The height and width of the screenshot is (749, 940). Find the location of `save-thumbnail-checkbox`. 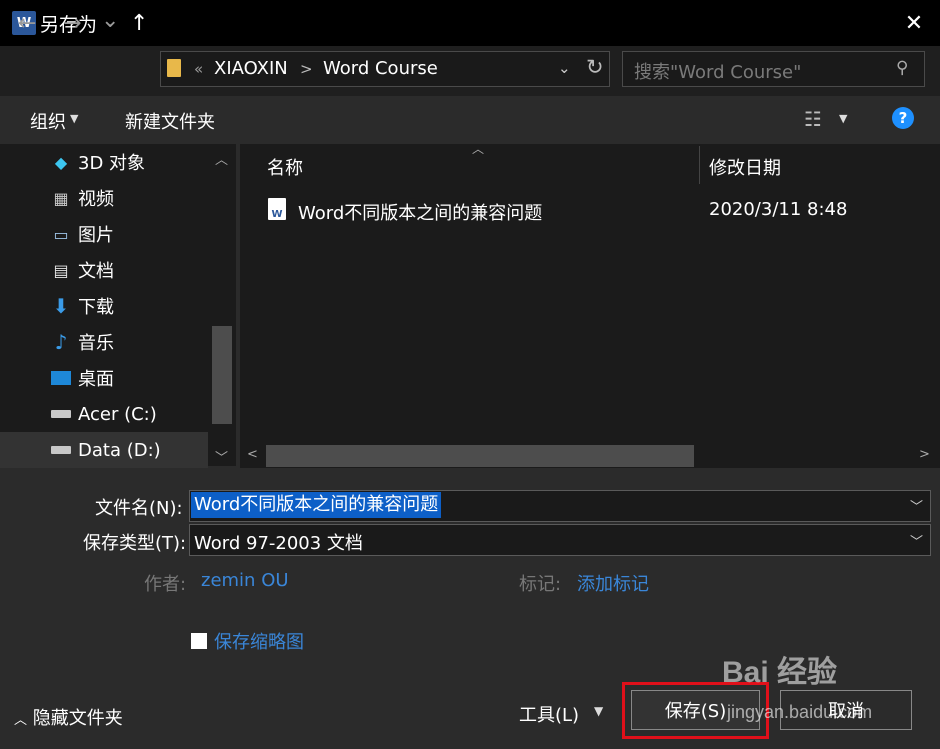

save-thumbnail-checkbox is located at coordinates (199, 641).